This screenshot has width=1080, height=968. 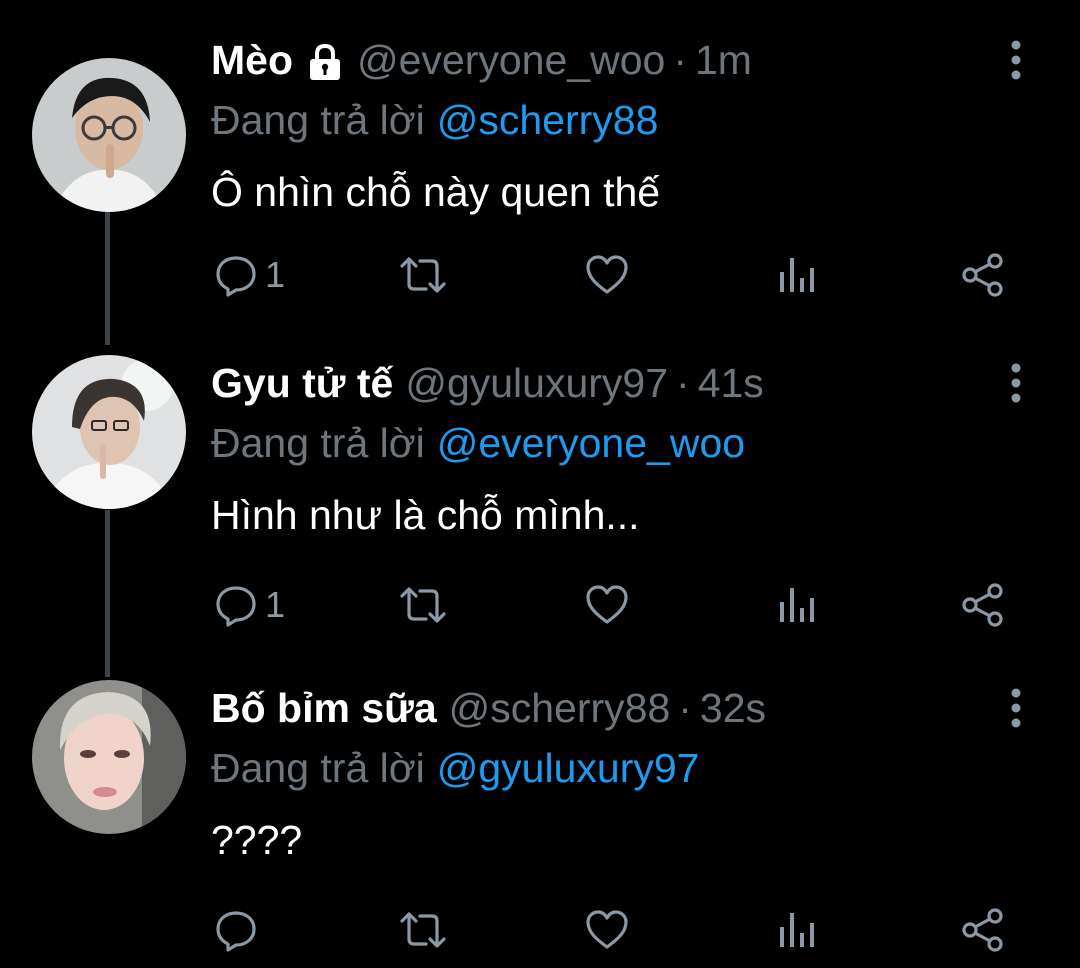 What do you see at coordinates (252, 60) in the screenshot?
I see `display-name: Mèo` at bounding box center [252, 60].